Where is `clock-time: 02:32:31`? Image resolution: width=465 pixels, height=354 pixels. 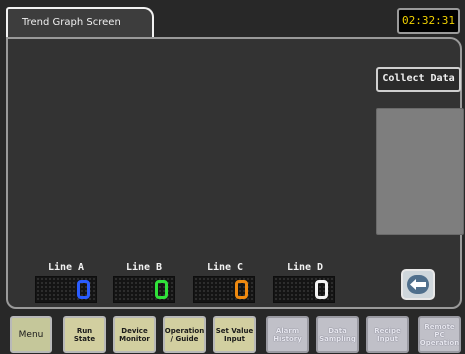 clock-time: 02:32:31 is located at coordinates (428, 20).